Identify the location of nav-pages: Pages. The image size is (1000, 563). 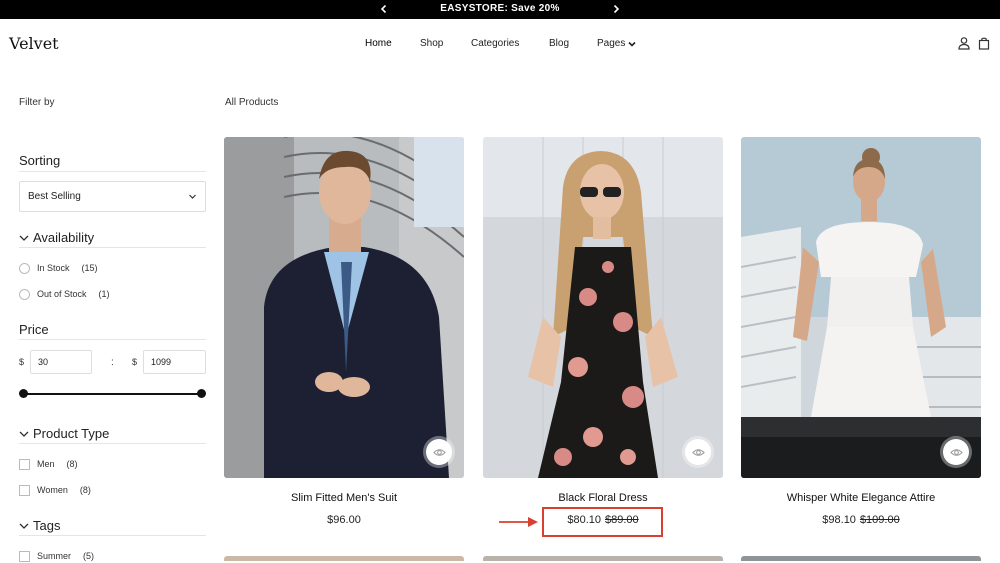
(616, 43).